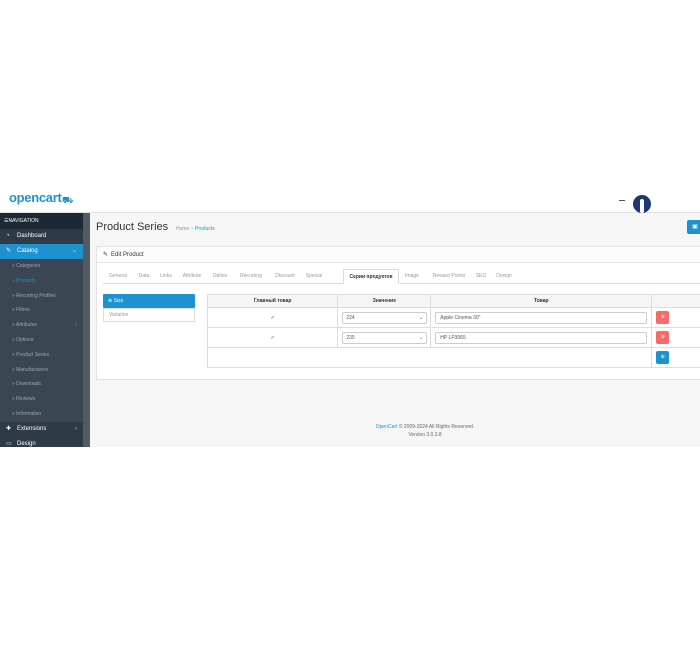 The width and height of the screenshot is (700, 650). I want to click on save-button: ▣, so click(693, 227).